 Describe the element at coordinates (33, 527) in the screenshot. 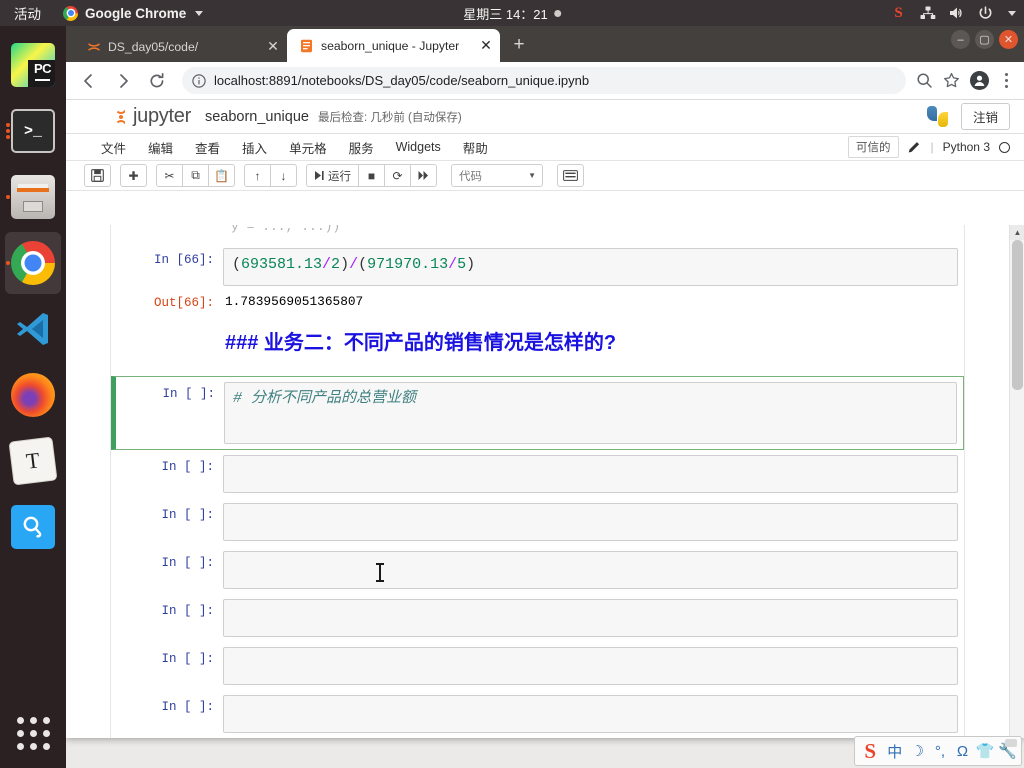

I see `dock-item-search-app` at that location.